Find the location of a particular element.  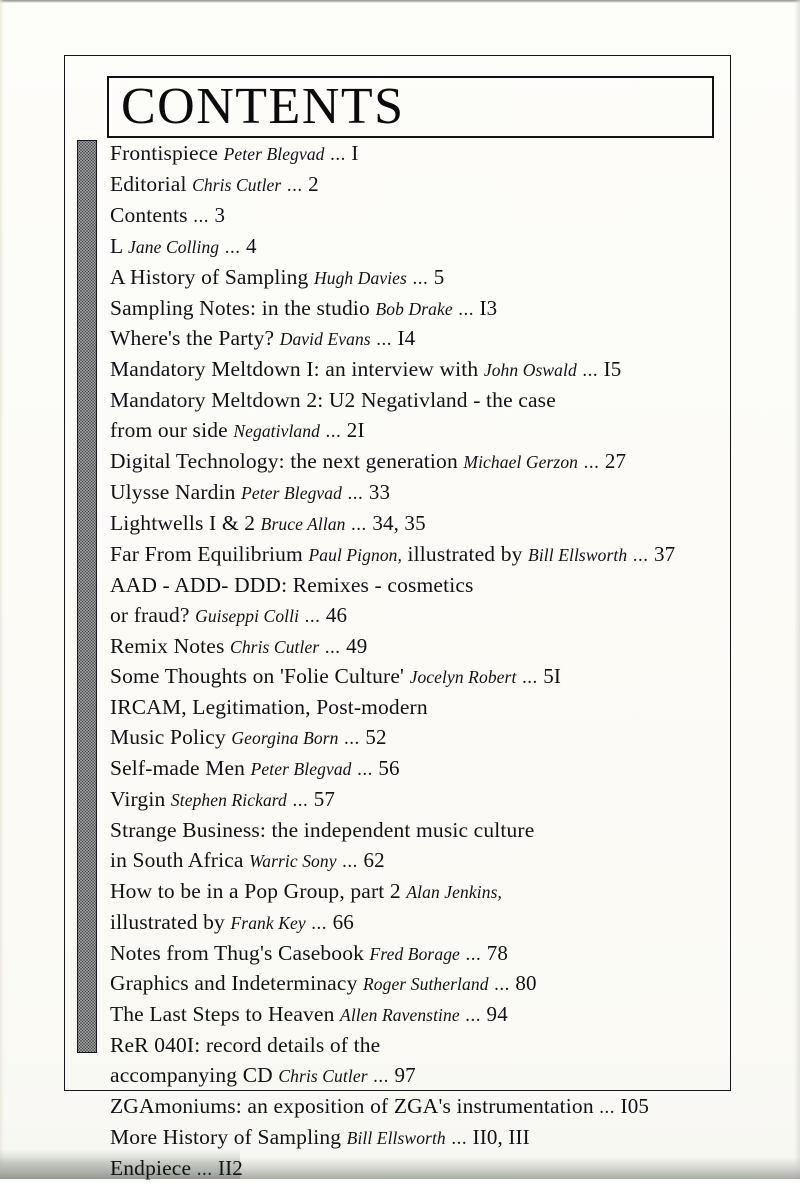

toc-entry-page-number: 78 is located at coordinates (497, 952).